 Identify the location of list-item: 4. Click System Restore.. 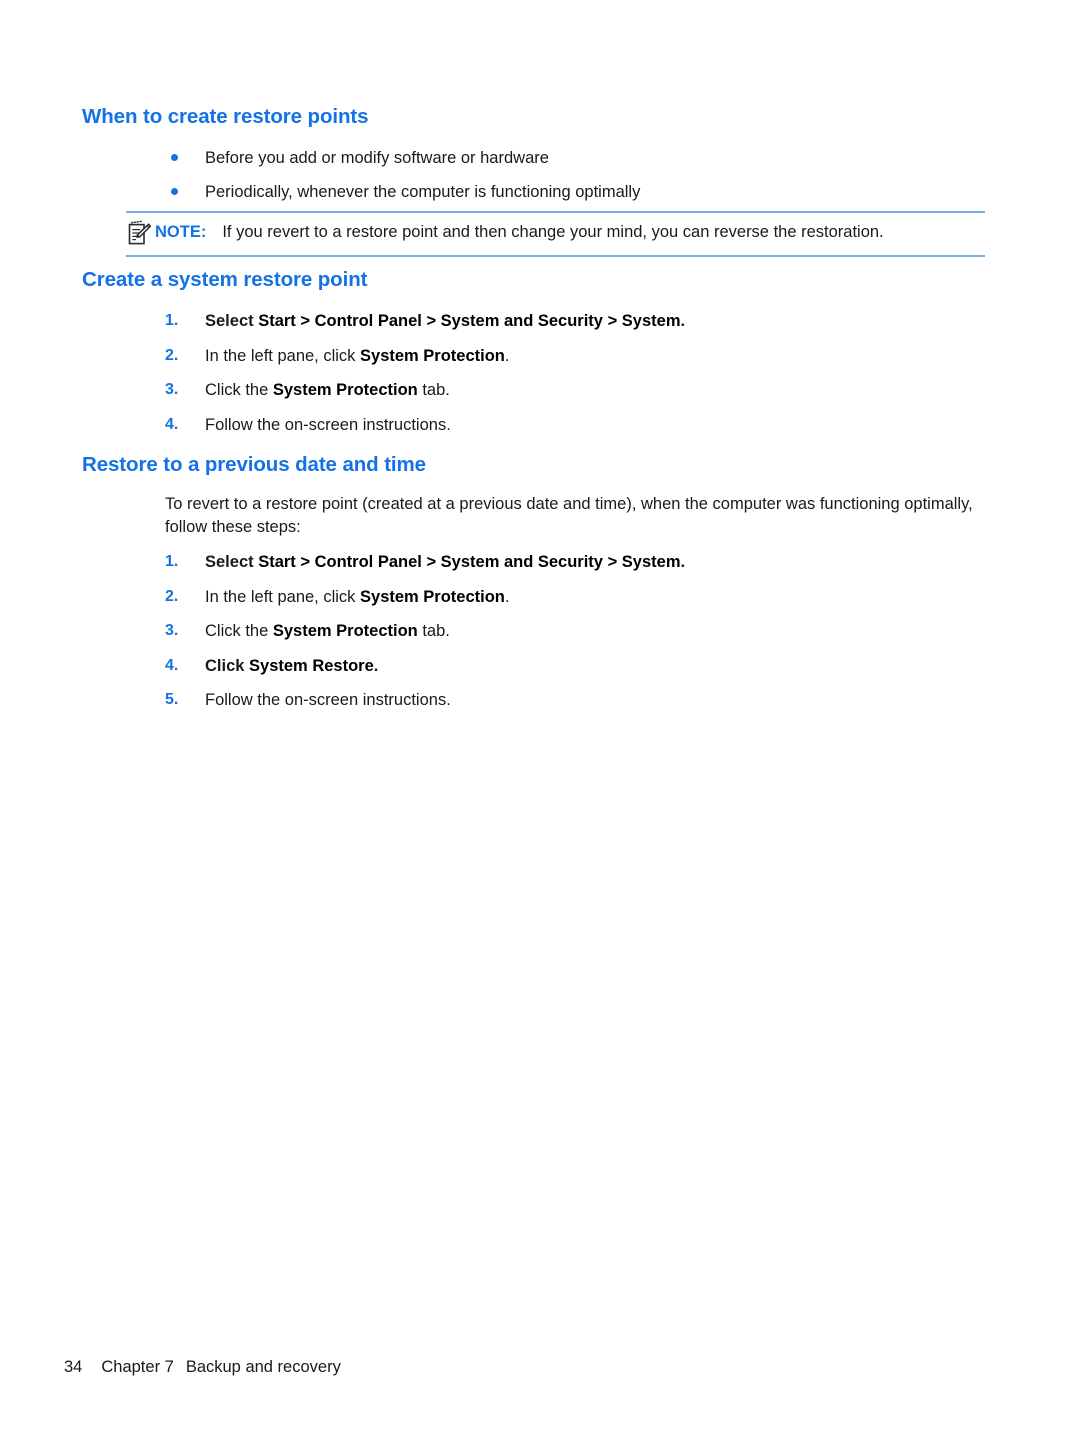
(425, 666).